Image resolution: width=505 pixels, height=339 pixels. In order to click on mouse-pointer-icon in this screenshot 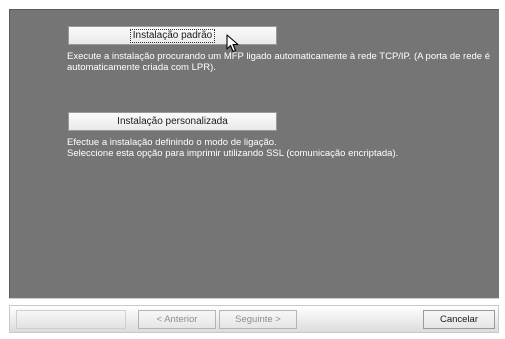, I will do `click(232, 43)`.